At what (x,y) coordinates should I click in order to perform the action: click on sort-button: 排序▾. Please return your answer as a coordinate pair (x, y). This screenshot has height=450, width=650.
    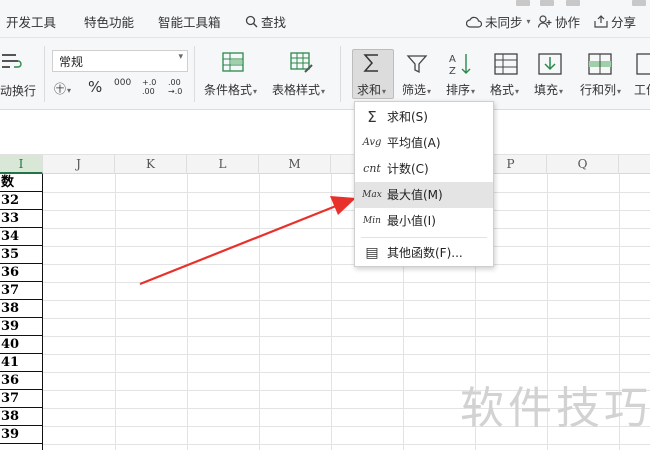
    Looking at the image, I should click on (460, 89).